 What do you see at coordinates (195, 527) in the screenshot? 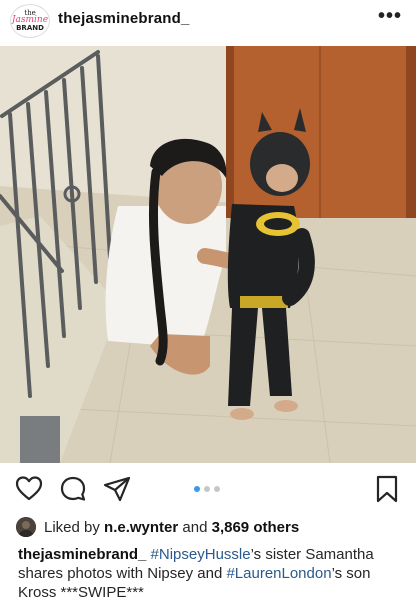
I see `likes-middle: and` at bounding box center [195, 527].